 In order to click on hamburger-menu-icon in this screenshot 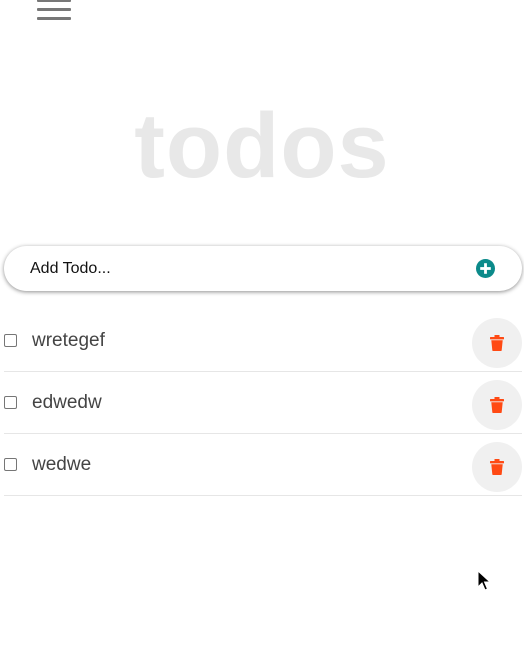, I will do `click(54, 11)`.